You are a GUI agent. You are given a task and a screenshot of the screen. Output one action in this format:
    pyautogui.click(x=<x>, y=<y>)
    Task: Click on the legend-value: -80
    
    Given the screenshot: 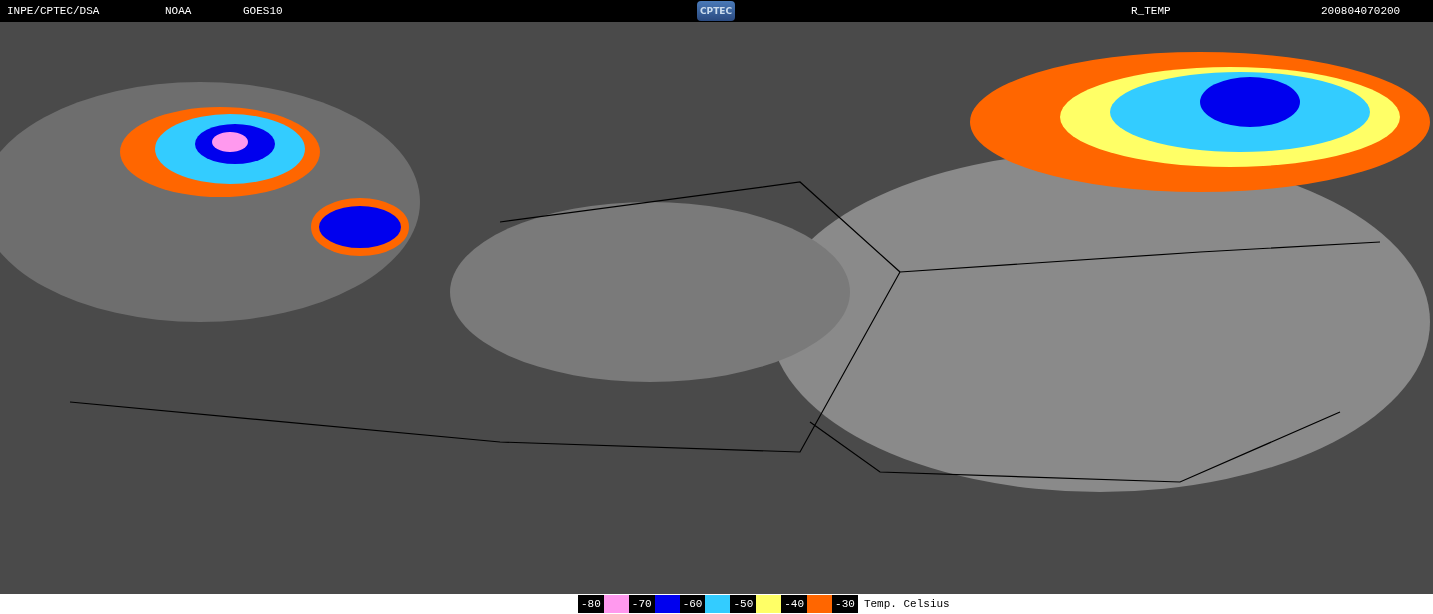 What is the action you would take?
    pyautogui.click(x=591, y=604)
    